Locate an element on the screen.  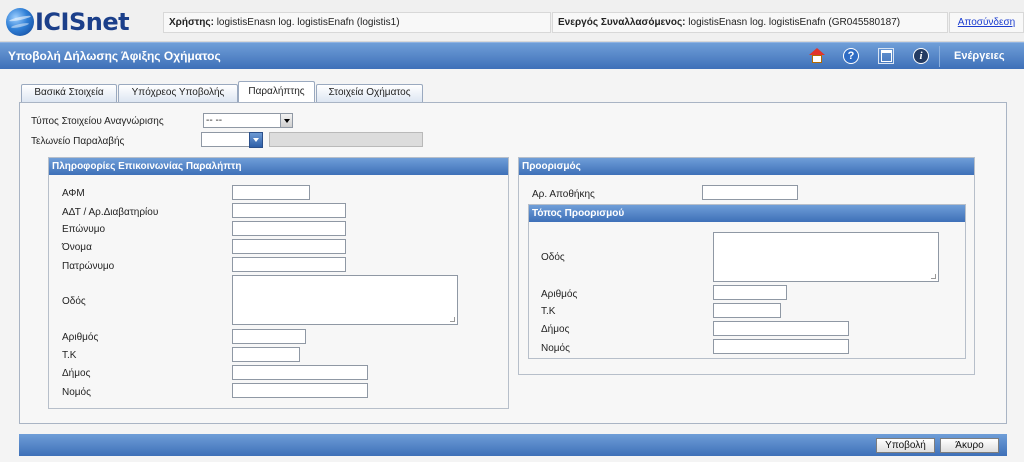
name-label: Όνομα is located at coordinates (77, 247).